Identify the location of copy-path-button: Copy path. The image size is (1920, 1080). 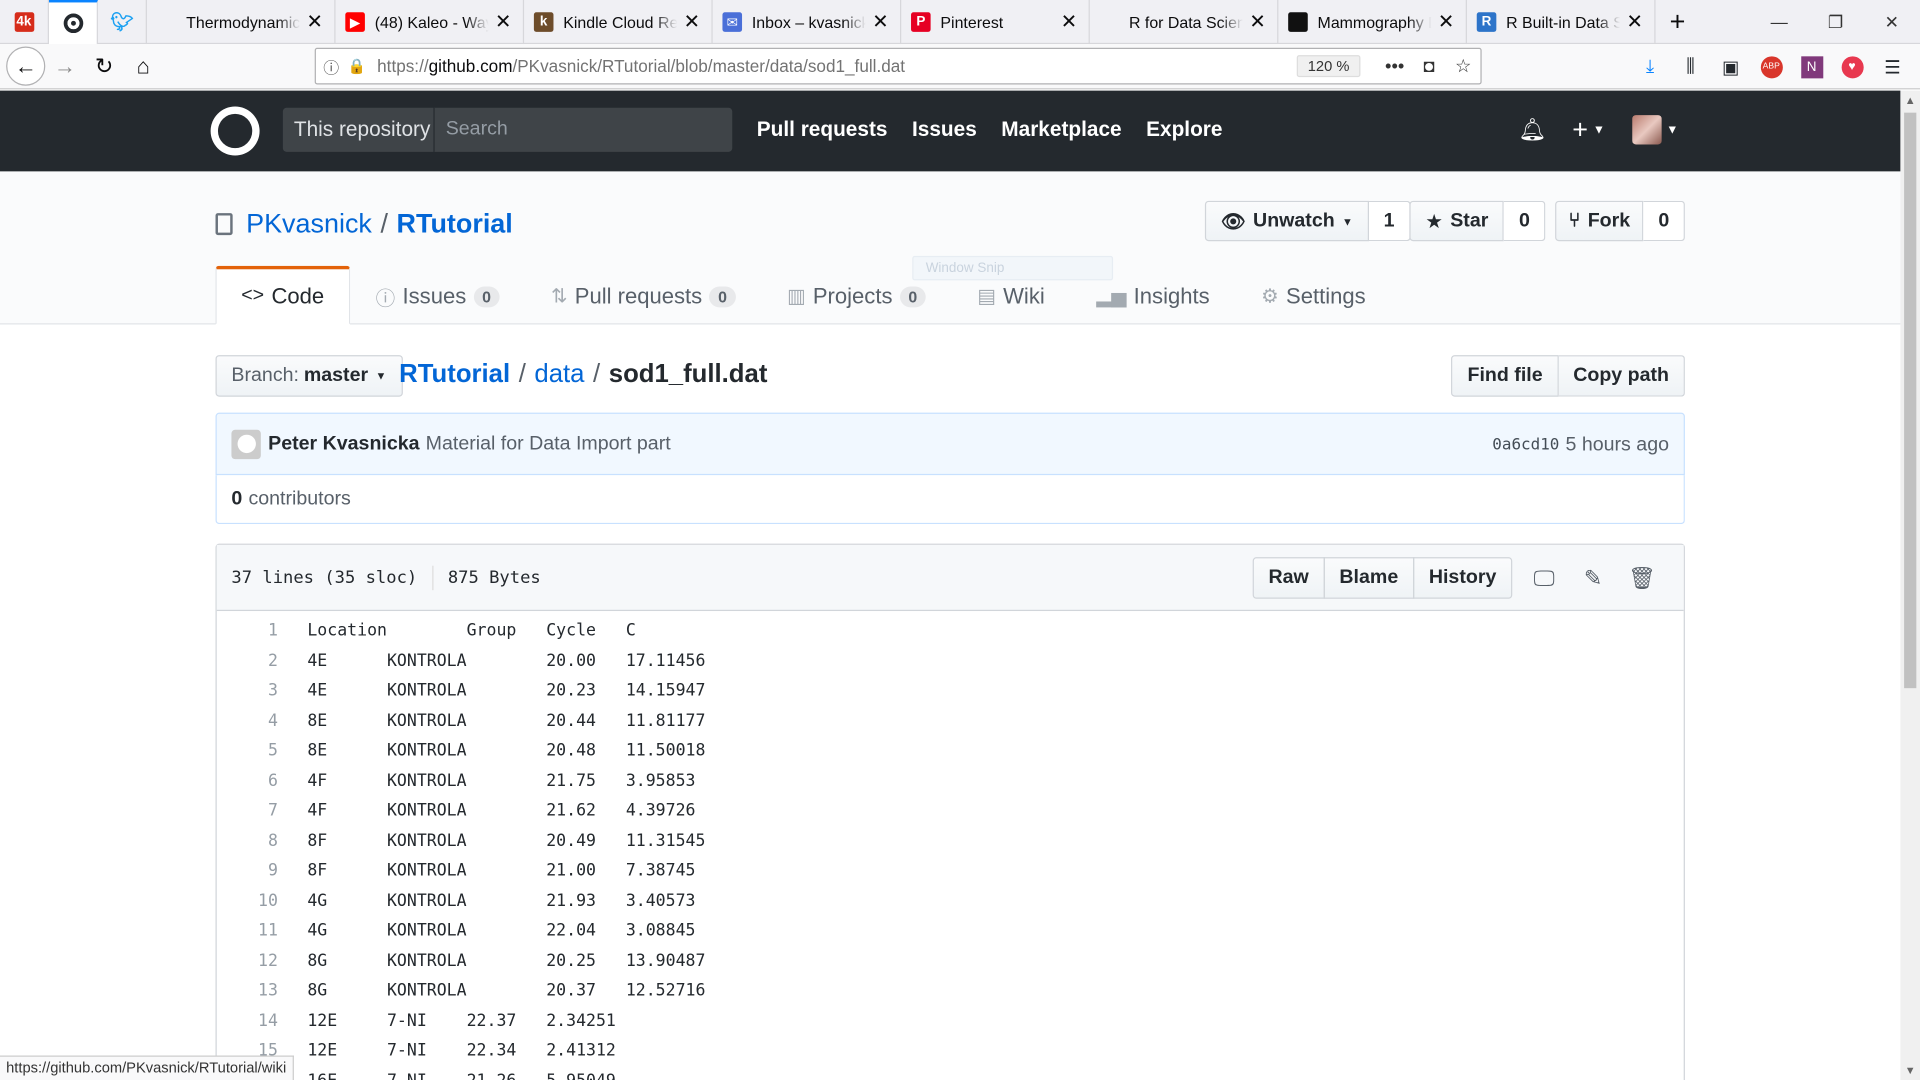
(1621, 376).